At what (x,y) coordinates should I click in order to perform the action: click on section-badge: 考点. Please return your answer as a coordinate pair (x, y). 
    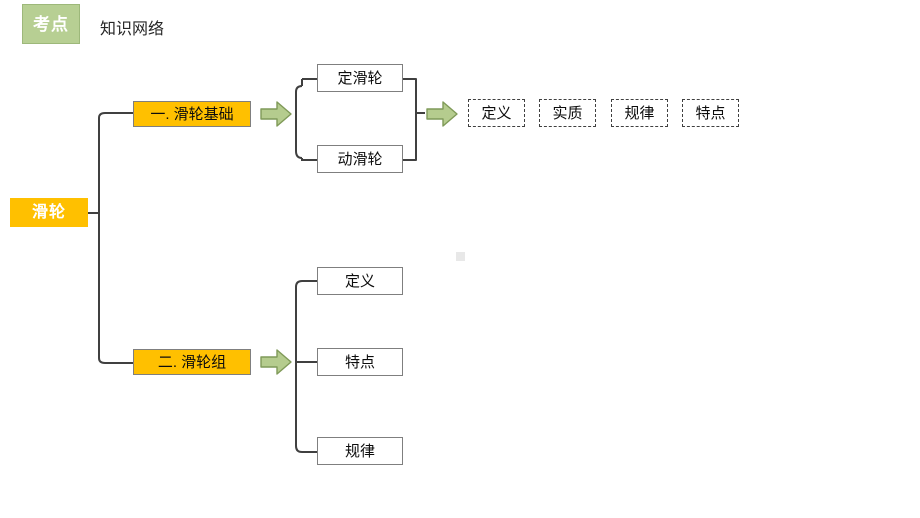
    Looking at the image, I should click on (51, 24).